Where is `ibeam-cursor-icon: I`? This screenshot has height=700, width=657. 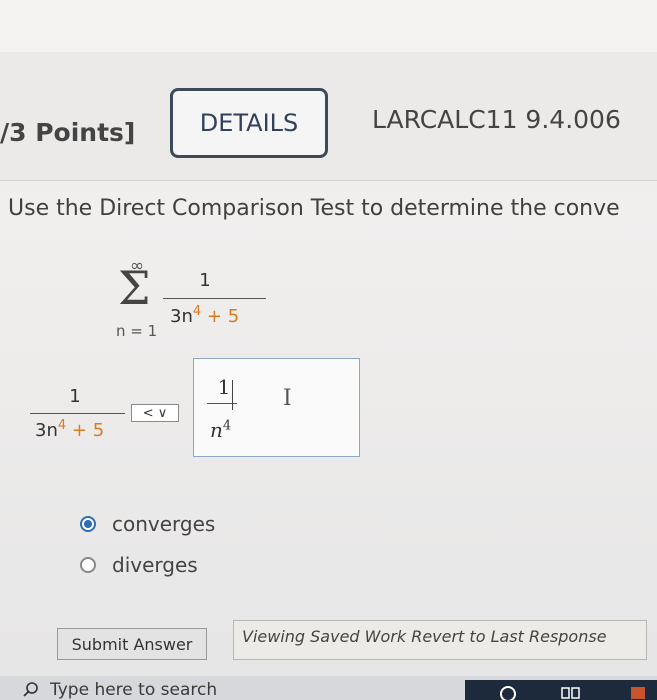 ibeam-cursor-icon: I is located at coordinates (287, 398).